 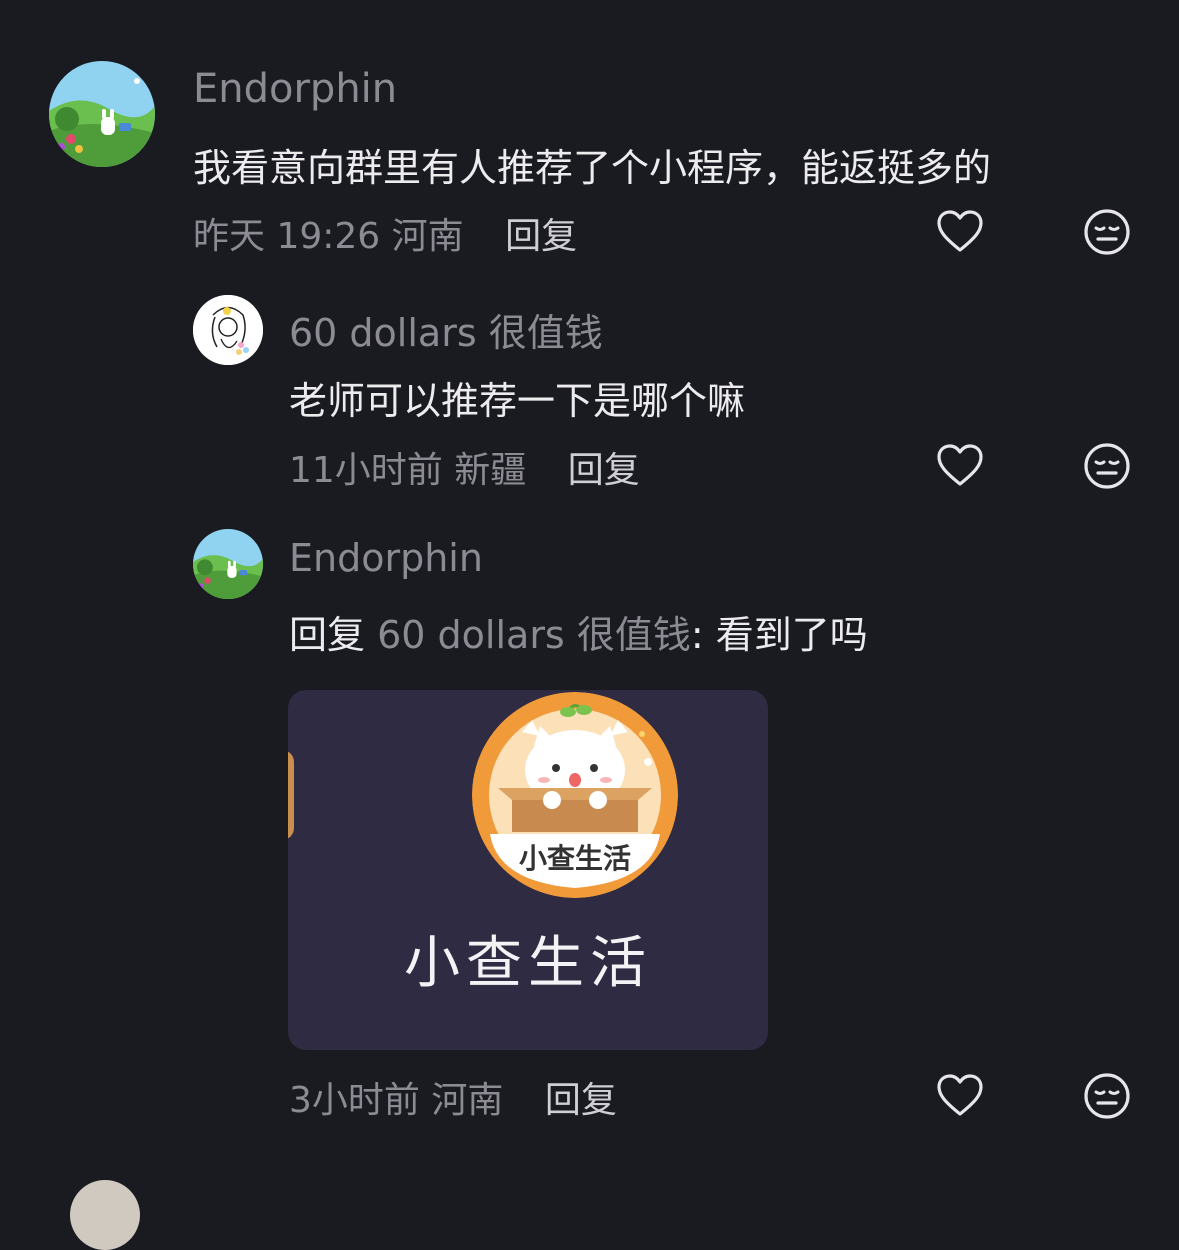 What do you see at coordinates (575, 795) in the screenshot?
I see `cat-in-box-logo: 小查生活` at bounding box center [575, 795].